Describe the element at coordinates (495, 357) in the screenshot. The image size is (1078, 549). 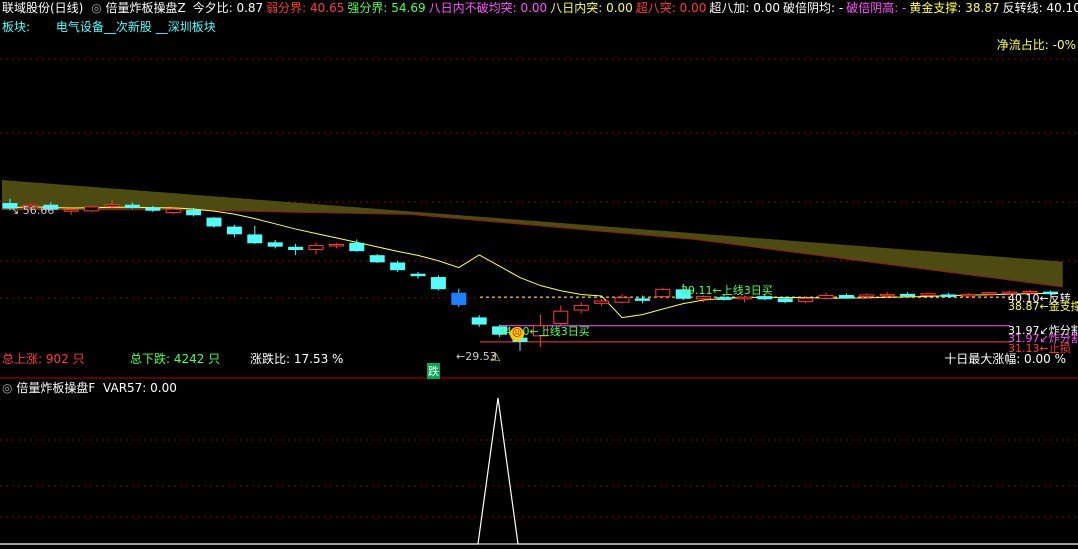
I see `peak-warning-icon: ⚠` at that location.